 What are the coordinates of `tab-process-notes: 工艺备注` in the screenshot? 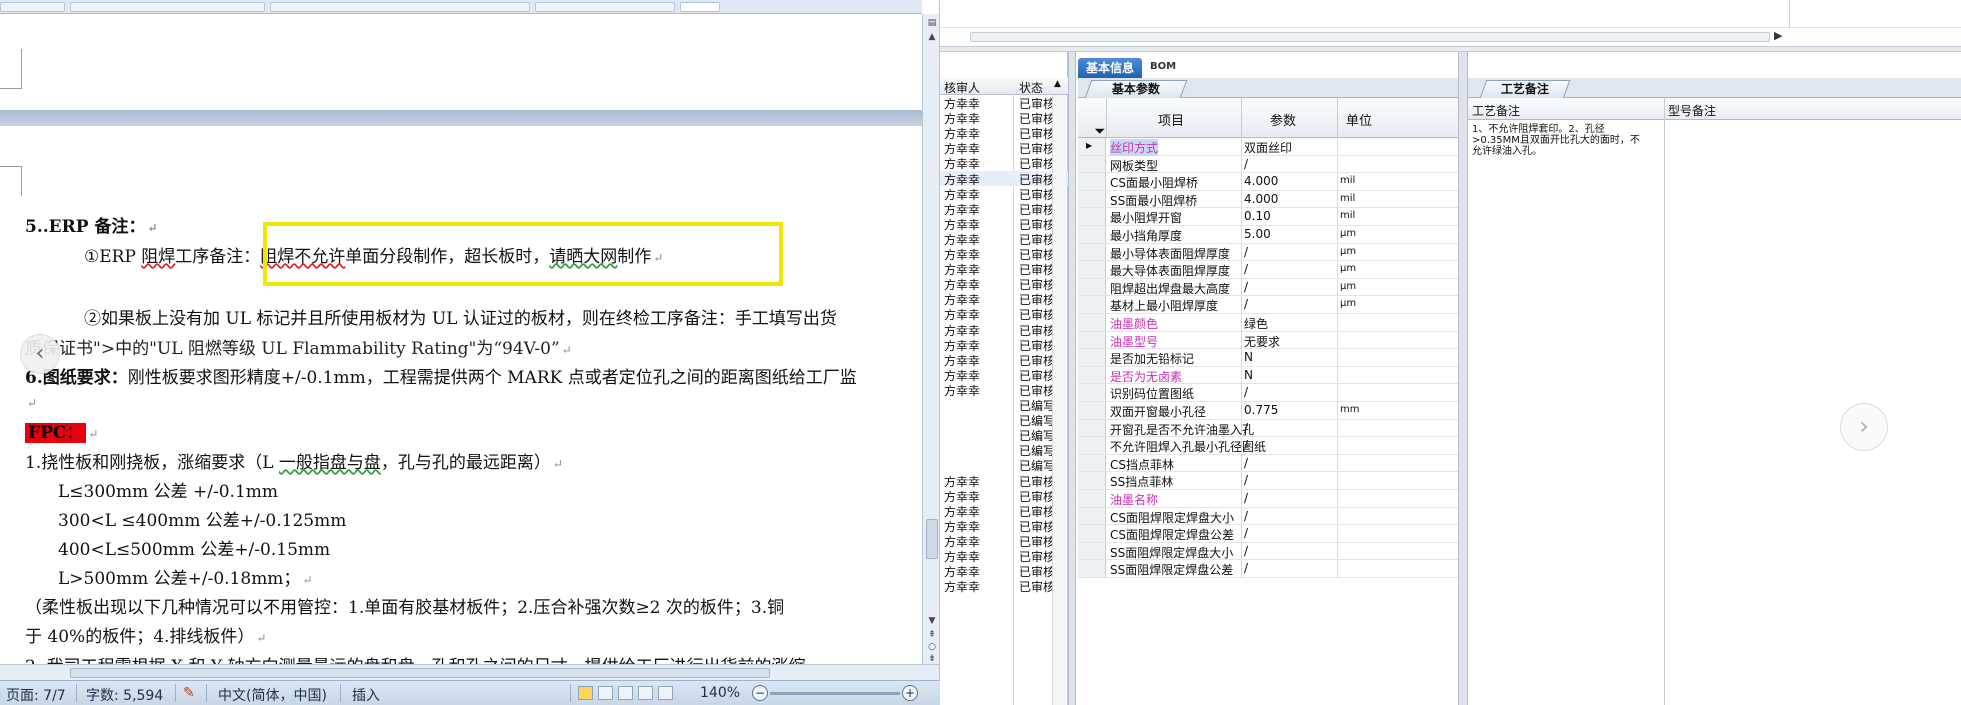 It's located at (1525, 89).